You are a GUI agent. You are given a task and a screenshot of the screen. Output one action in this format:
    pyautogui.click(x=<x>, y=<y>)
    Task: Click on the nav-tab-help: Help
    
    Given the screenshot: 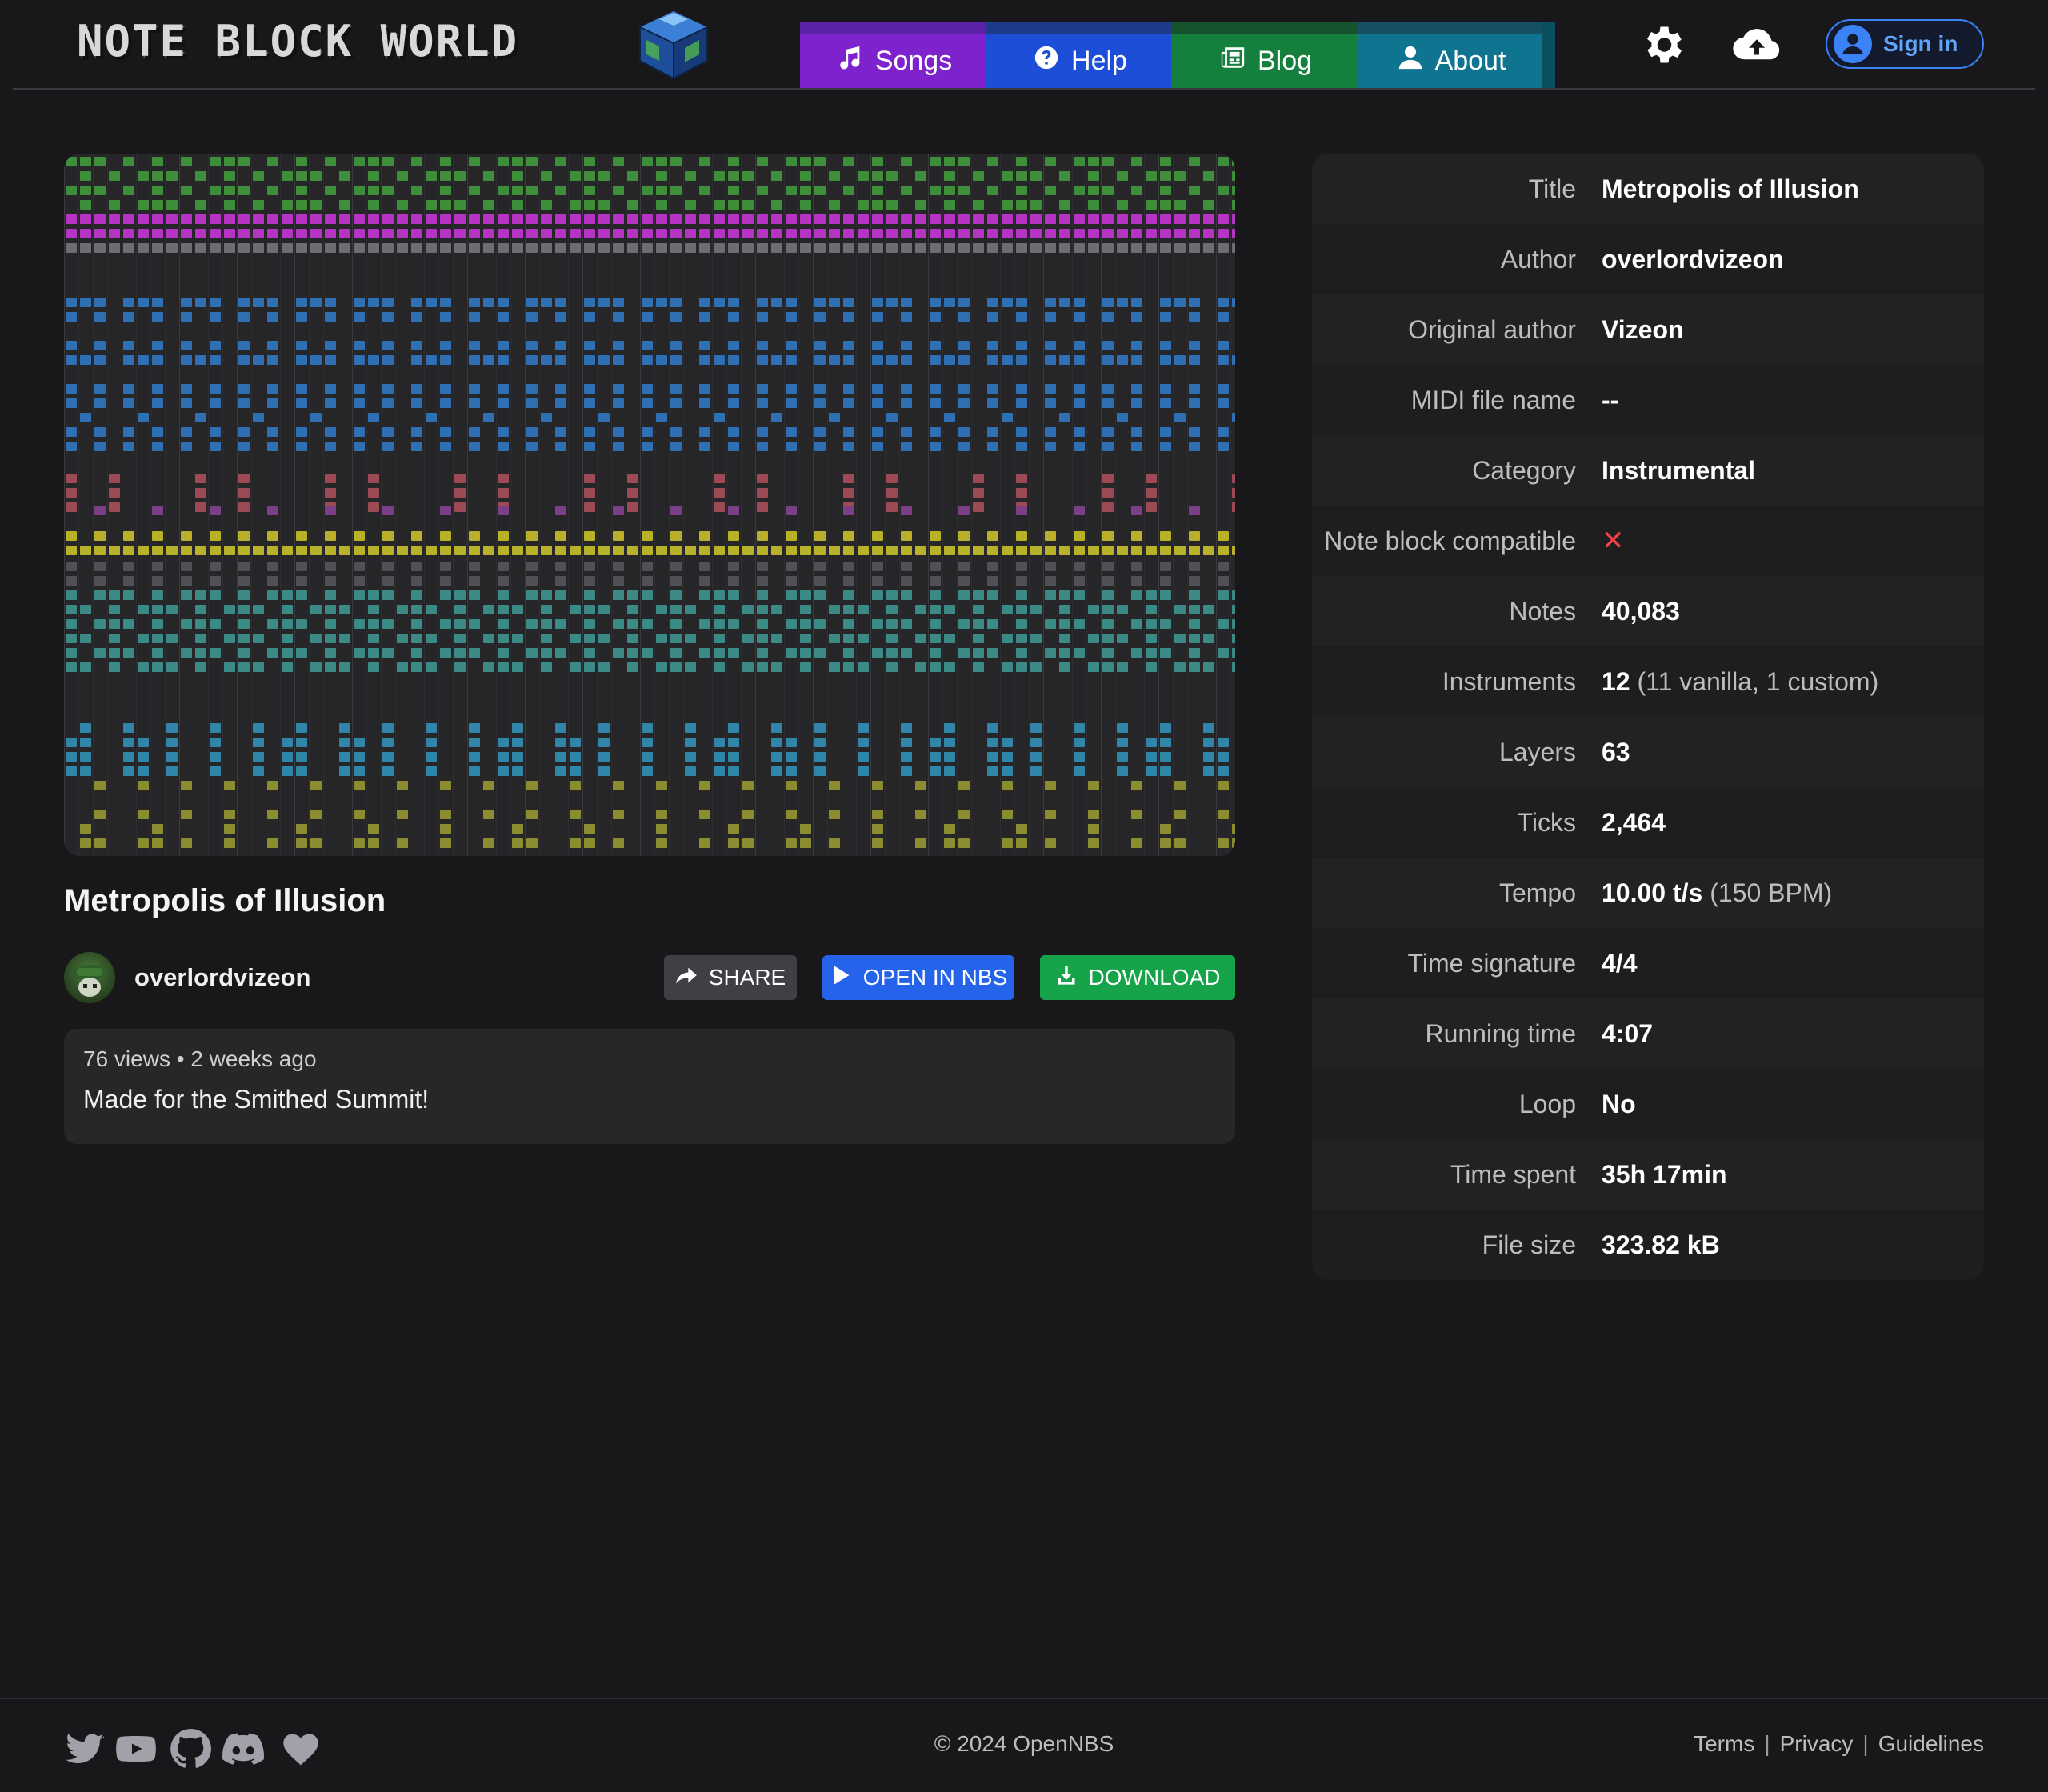 What is the action you would take?
    pyautogui.click(x=1080, y=55)
    